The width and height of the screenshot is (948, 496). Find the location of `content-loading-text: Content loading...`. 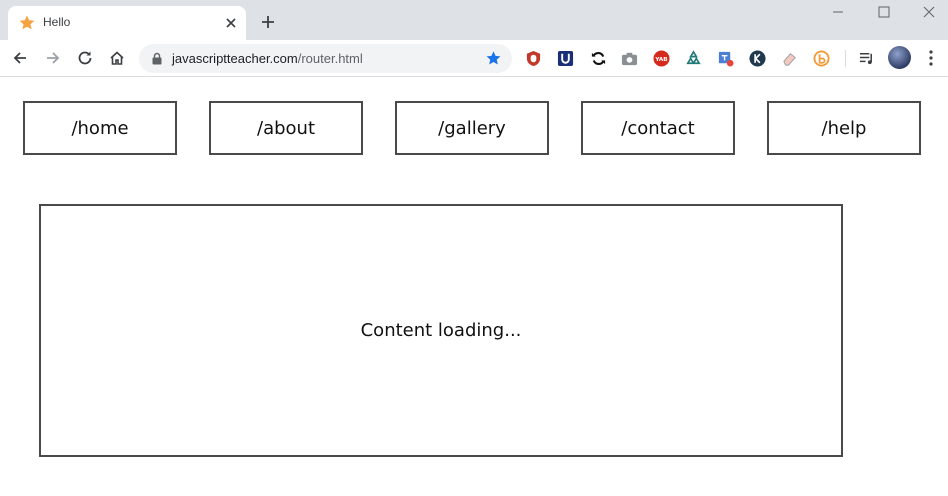

content-loading-text: Content loading... is located at coordinates (441, 330).